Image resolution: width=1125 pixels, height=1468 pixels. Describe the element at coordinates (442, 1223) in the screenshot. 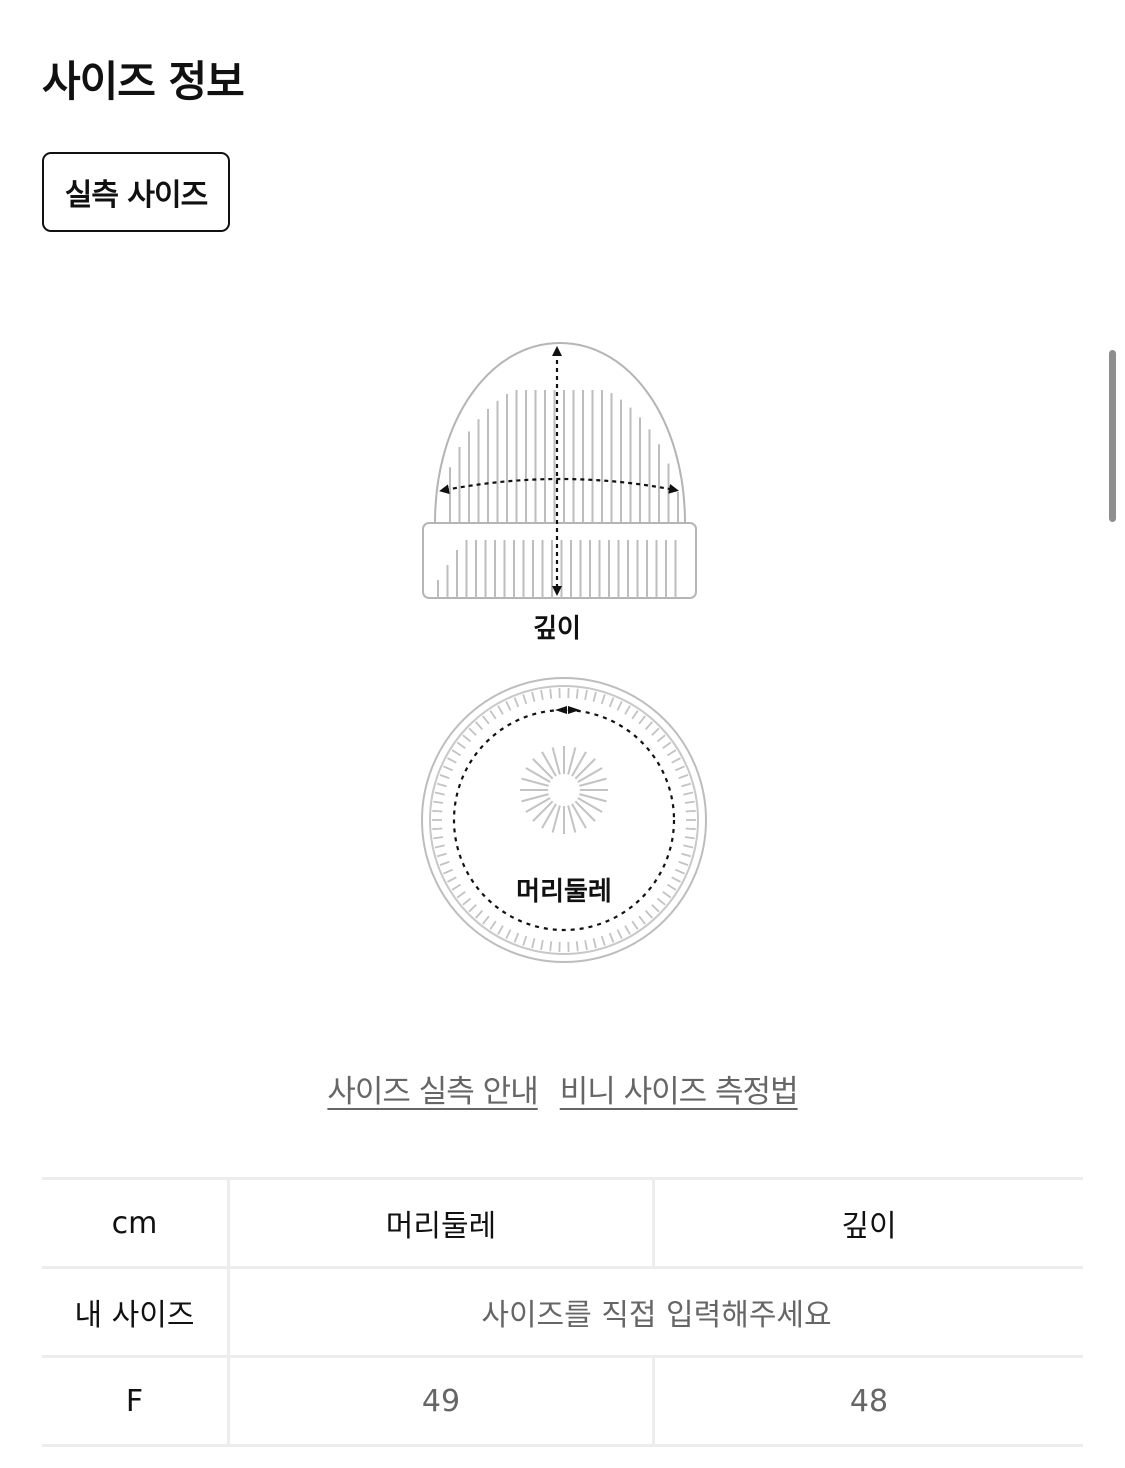

I see `column-header: 머리둘레` at that location.